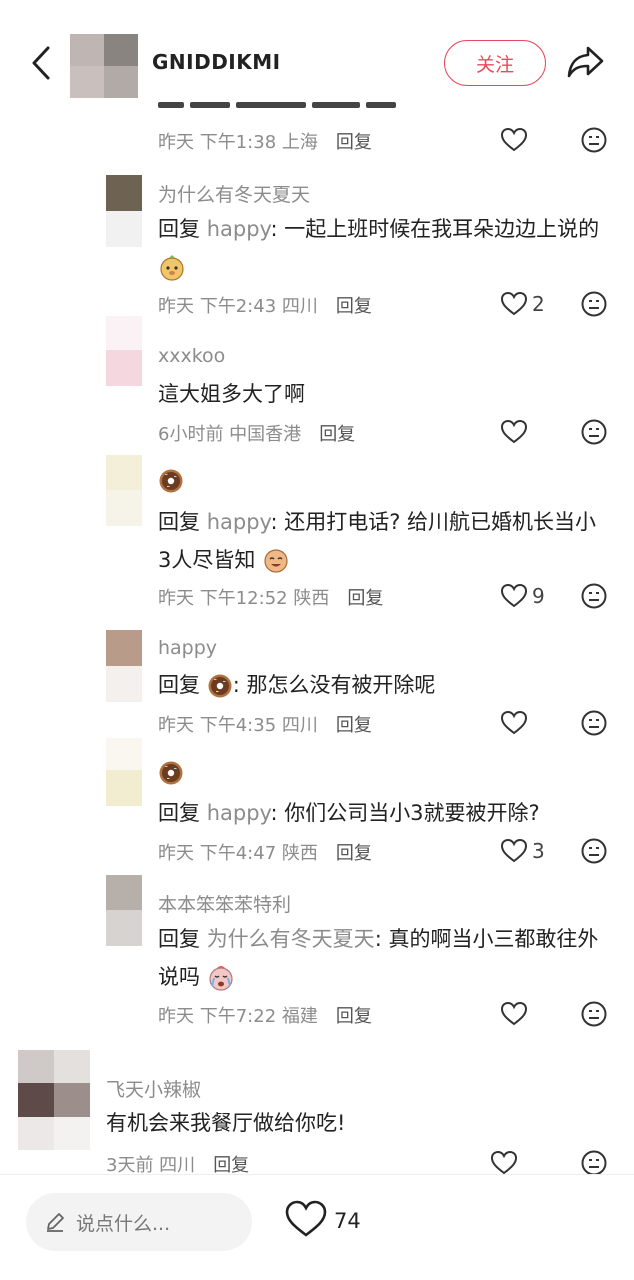  I want to click on share-icon, so click(586, 62).